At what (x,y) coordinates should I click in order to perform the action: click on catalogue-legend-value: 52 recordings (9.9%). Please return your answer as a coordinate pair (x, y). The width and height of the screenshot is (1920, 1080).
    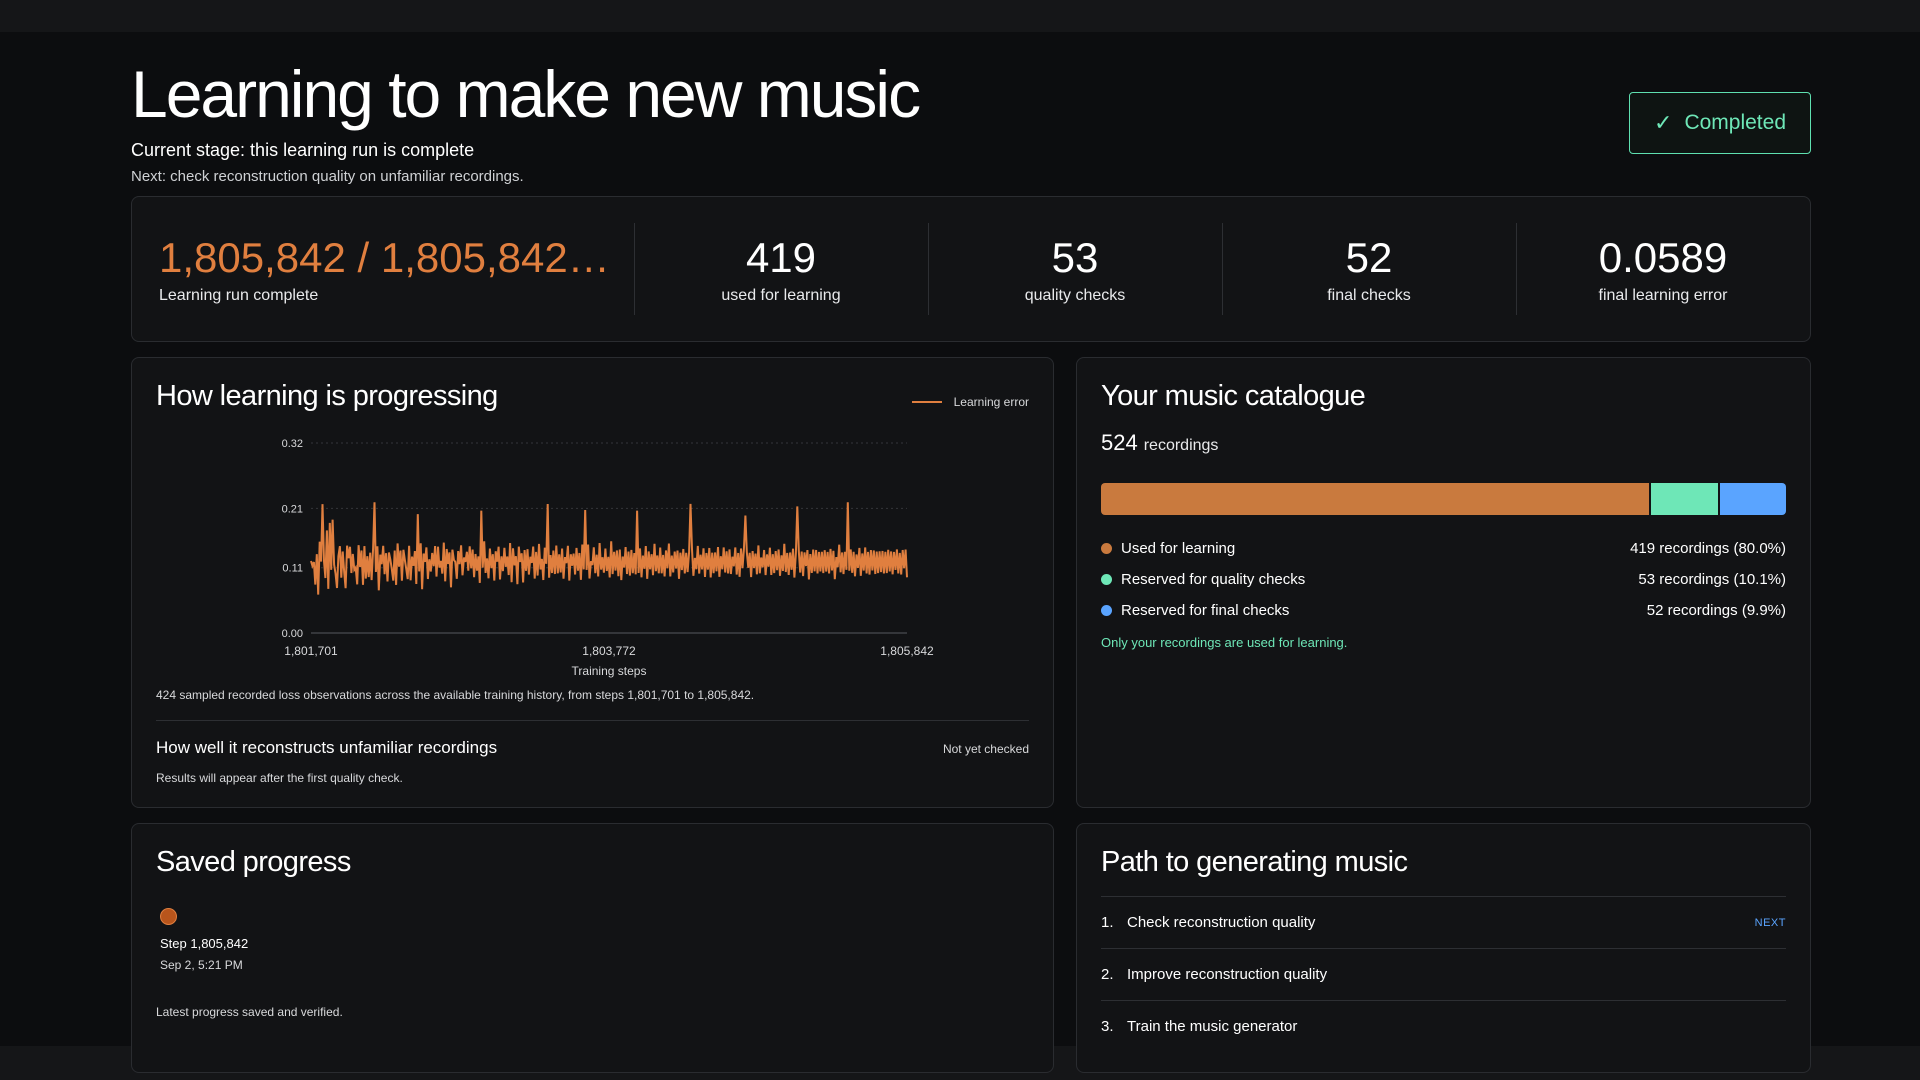
    Looking at the image, I should click on (1716, 610).